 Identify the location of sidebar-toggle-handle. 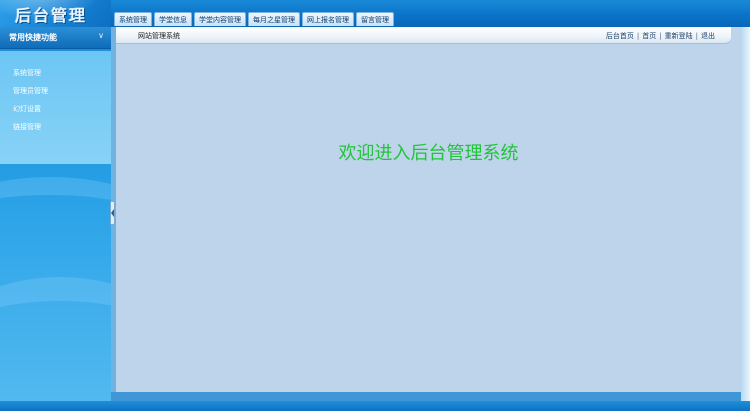
(112, 213).